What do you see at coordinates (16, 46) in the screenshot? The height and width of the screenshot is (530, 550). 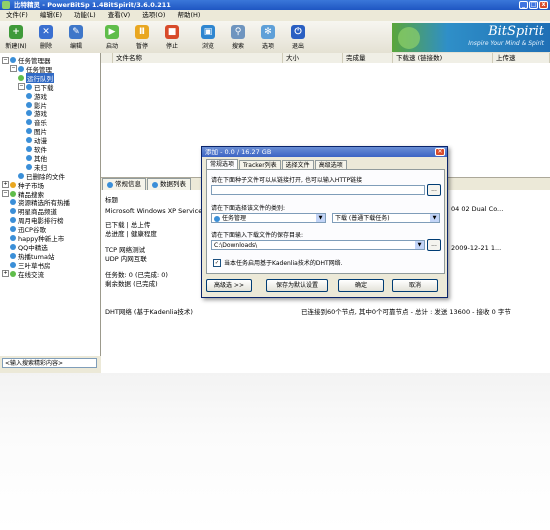 I see `toolbar-label: 新建(N)` at bounding box center [16, 46].